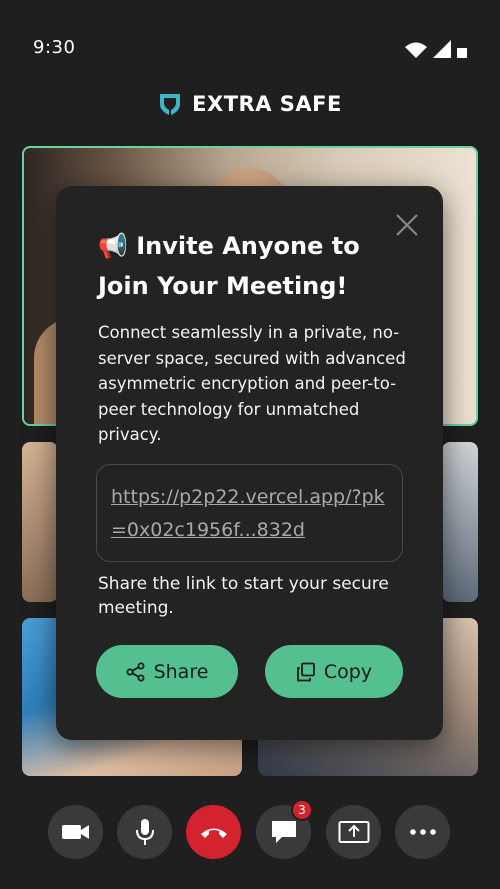  I want to click on hang-up-icon, so click(213, 833).